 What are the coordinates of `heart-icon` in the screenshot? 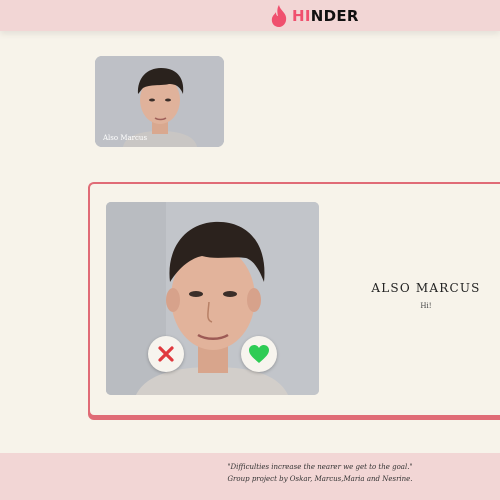 It's located at (259, 354).